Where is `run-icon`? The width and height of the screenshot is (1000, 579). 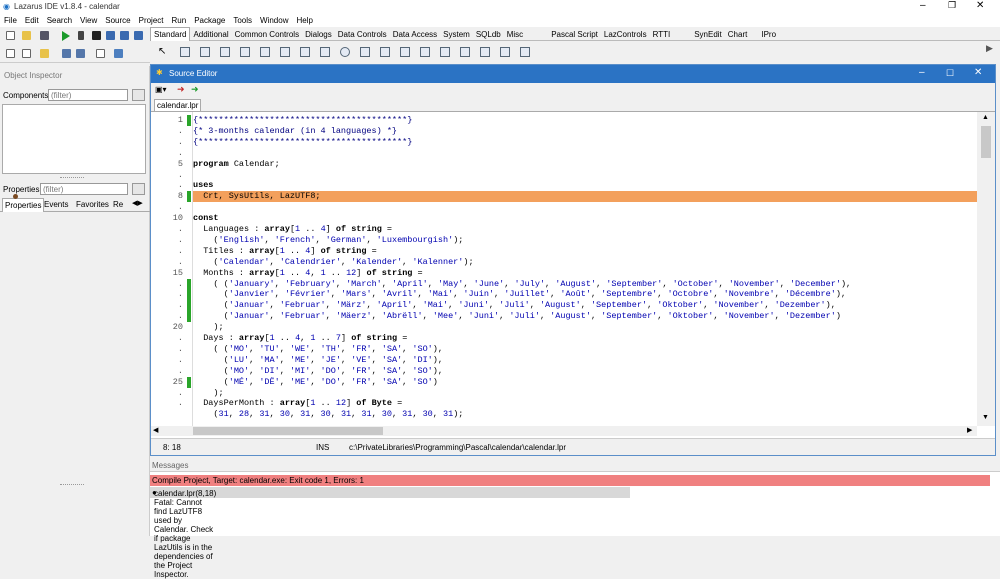
run-icon is located at coordinates (66, 36).